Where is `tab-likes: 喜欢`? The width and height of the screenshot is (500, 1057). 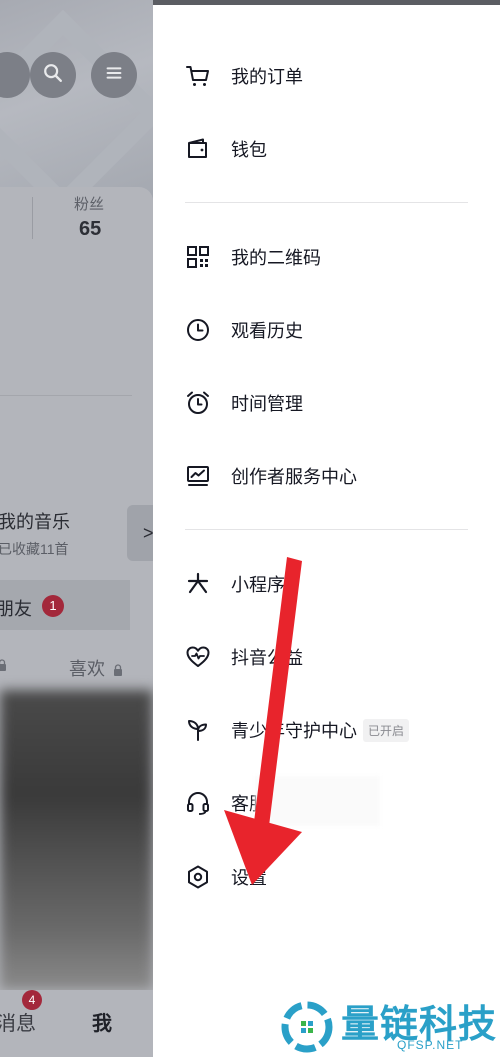 tab-likes: 喜欢 is located at coordinates (96, 668).